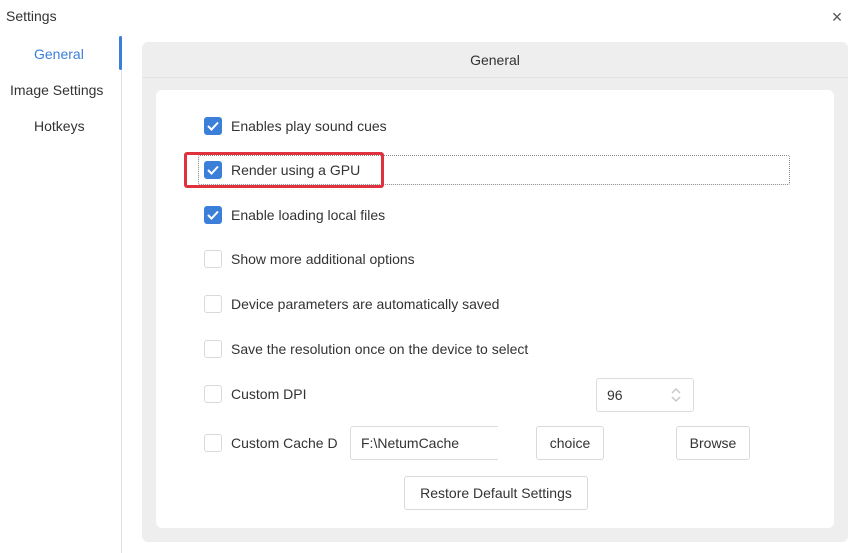  What do you see at coordinates (713, 443) in the screenshot?
I see `browse-button: Browse` at bounding box center [713, 443].